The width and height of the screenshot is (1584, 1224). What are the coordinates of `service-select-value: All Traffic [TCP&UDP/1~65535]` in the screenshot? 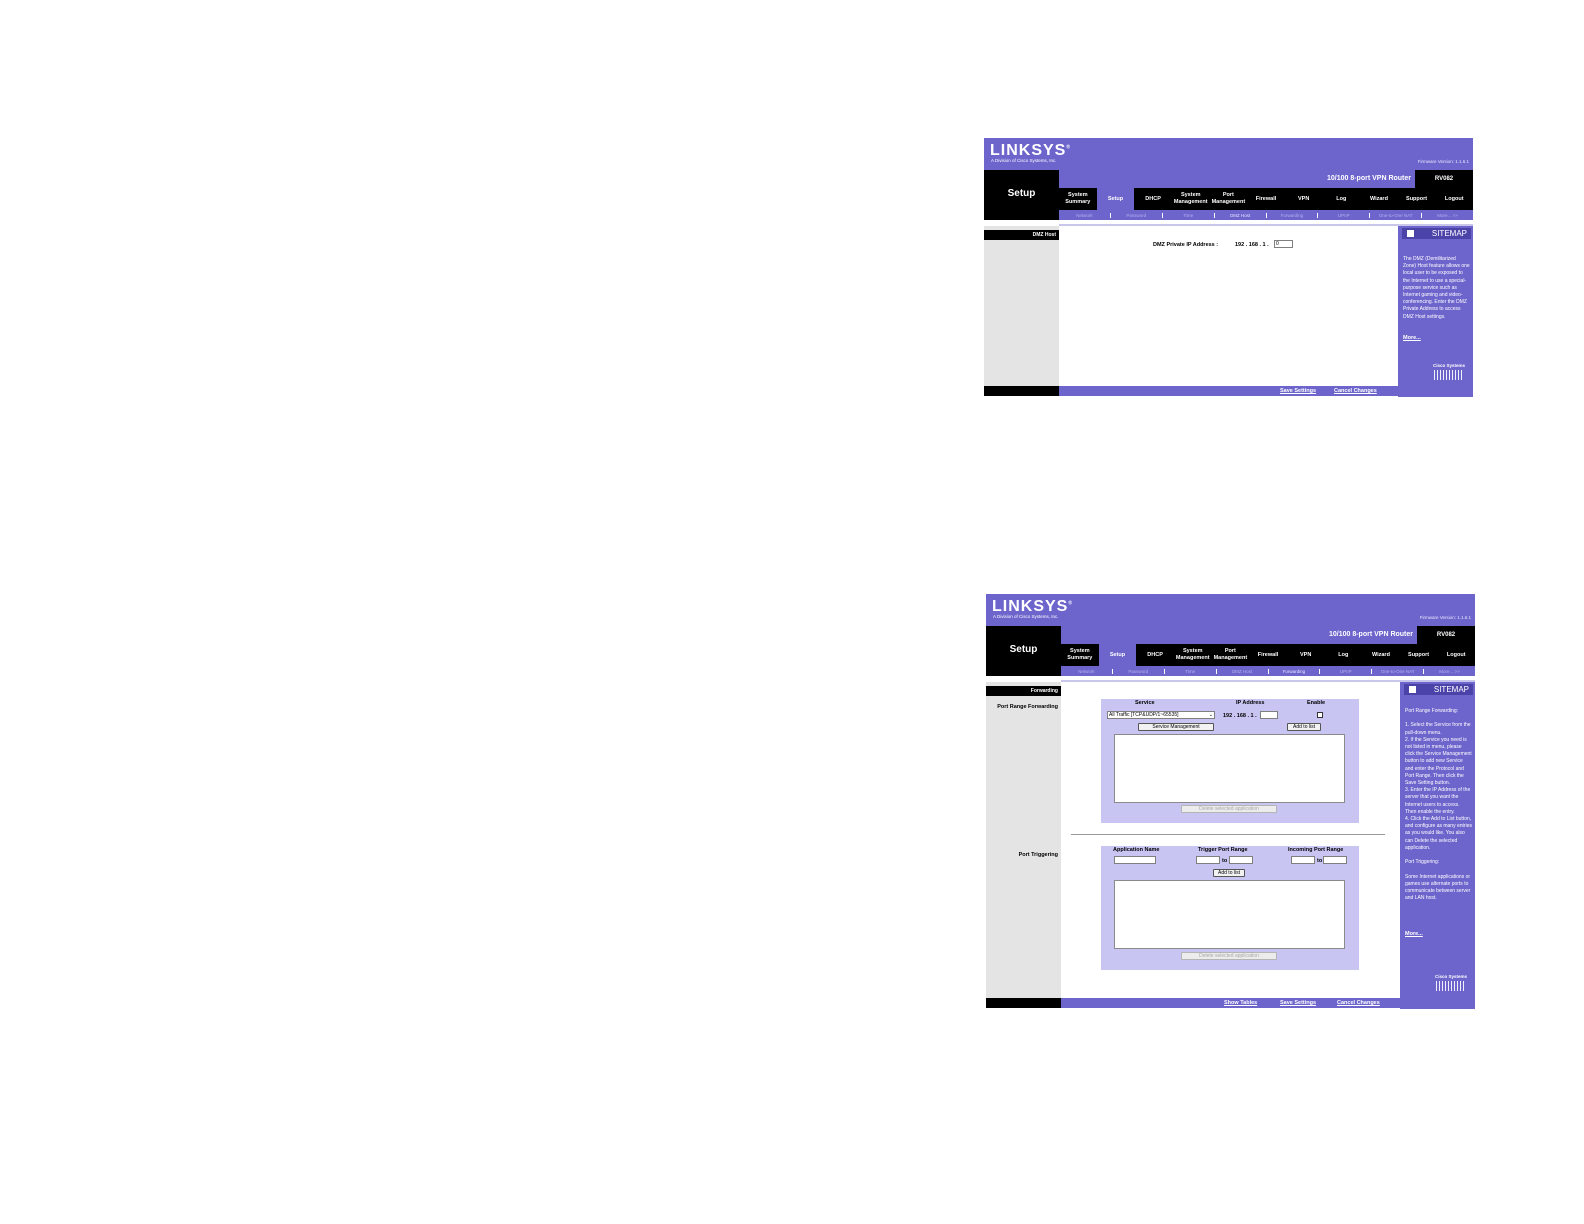 It's located at (1144, 715).